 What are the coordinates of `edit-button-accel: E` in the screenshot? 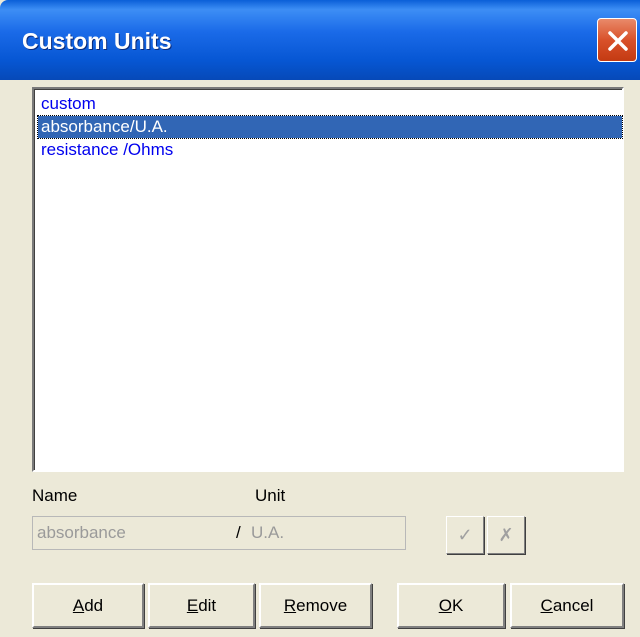 It's located at (192, 605).